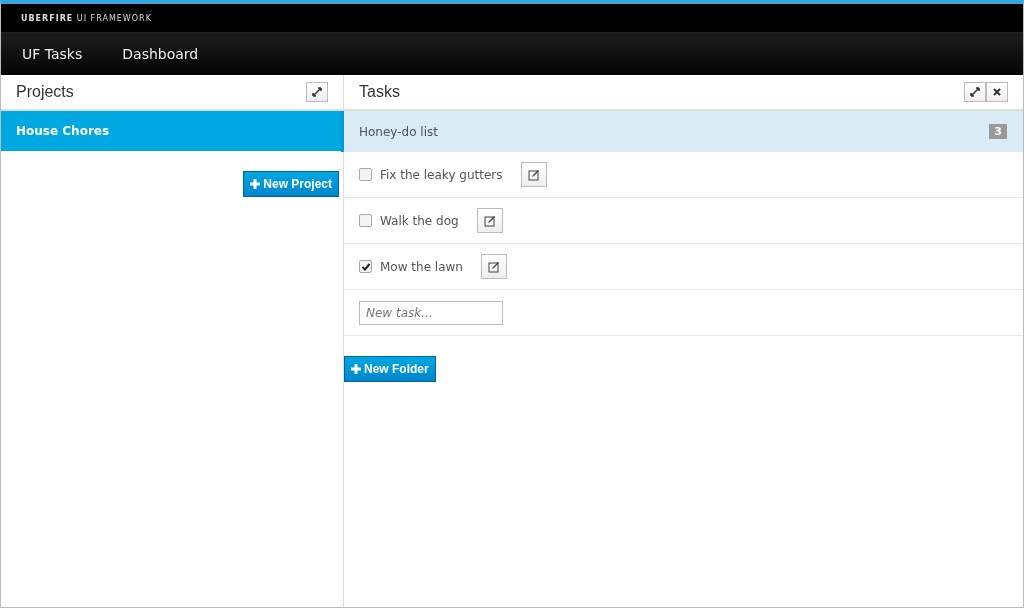 This screenshot has width=1024, height=608. What do you see at coordinates (419, 220) in the screenshot?
I see `task-label: Walk the dog` at bounding box center [419, 220].